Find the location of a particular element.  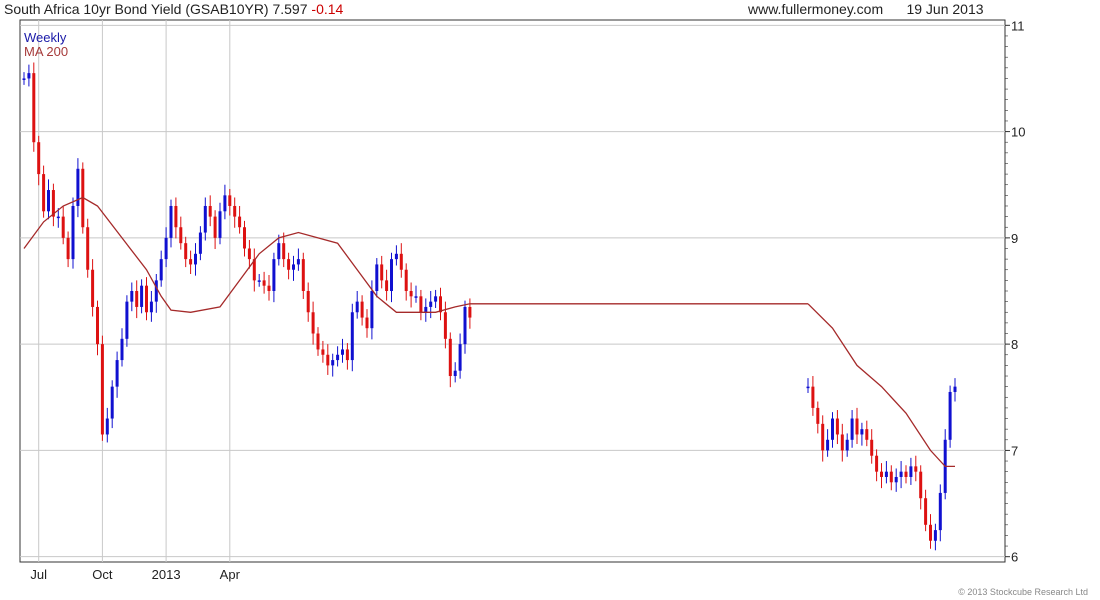

legend-weekly: Weekly is located at coordinates (45, 37).